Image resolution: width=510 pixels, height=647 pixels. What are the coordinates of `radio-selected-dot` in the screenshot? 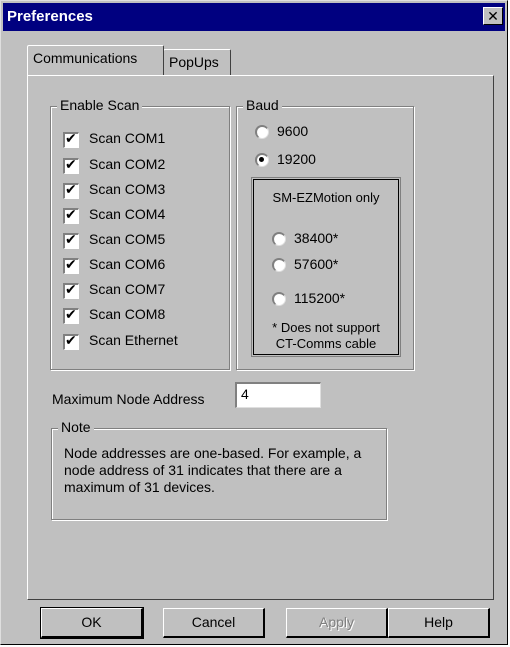 It's located at (261, 159).